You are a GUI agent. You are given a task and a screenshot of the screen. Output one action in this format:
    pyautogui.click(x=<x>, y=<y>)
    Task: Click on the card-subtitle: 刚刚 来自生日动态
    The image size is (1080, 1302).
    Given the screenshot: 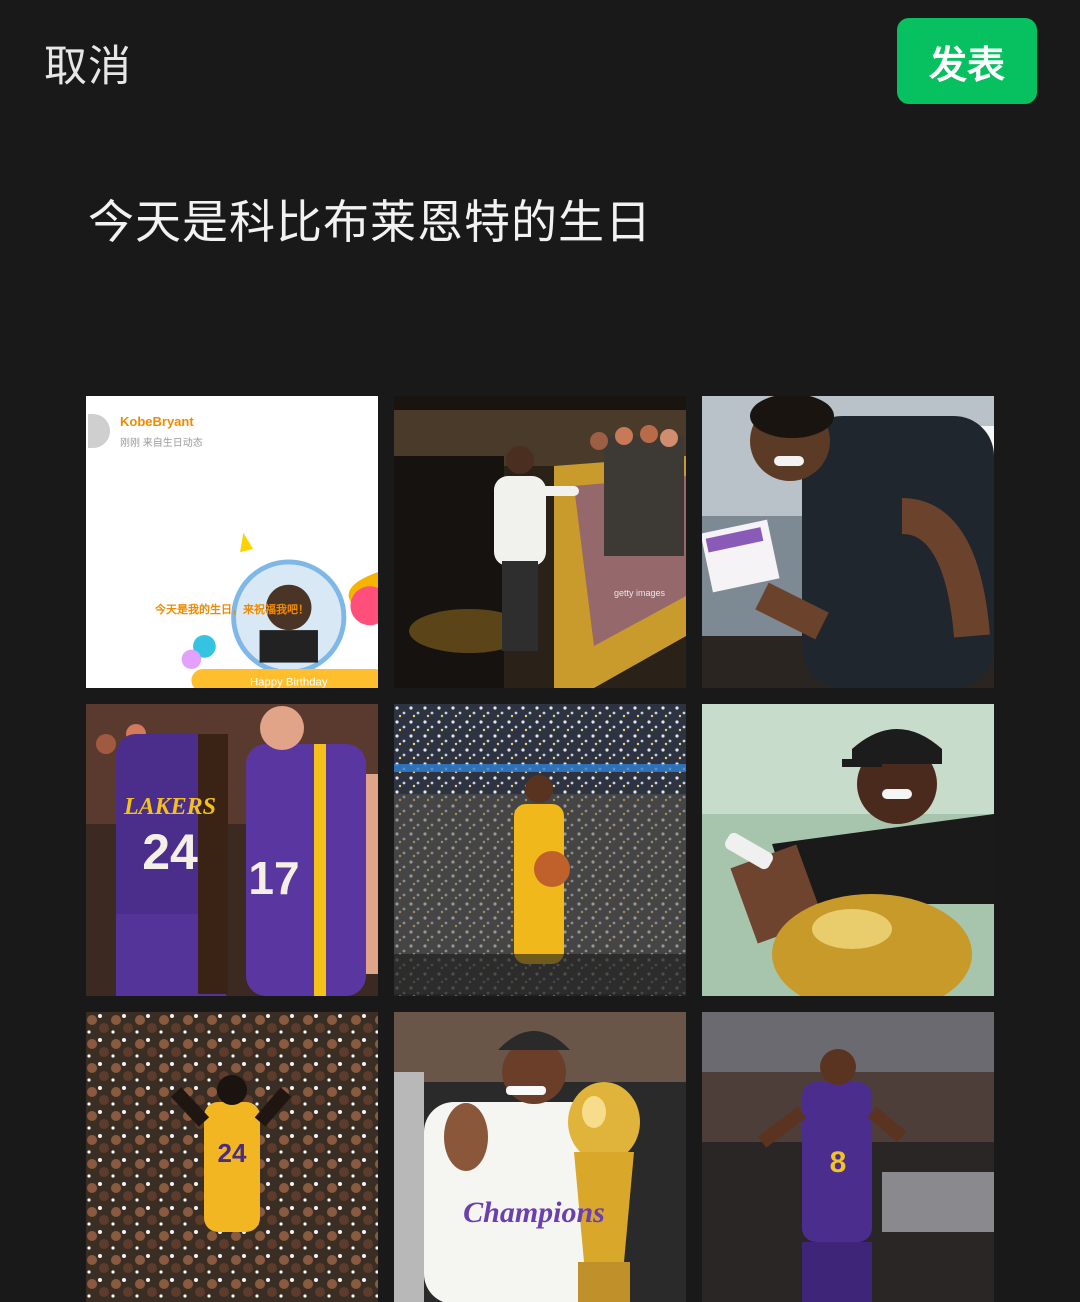 What is the action you would take?
    pyautogui.click(x=161, y=443)
    